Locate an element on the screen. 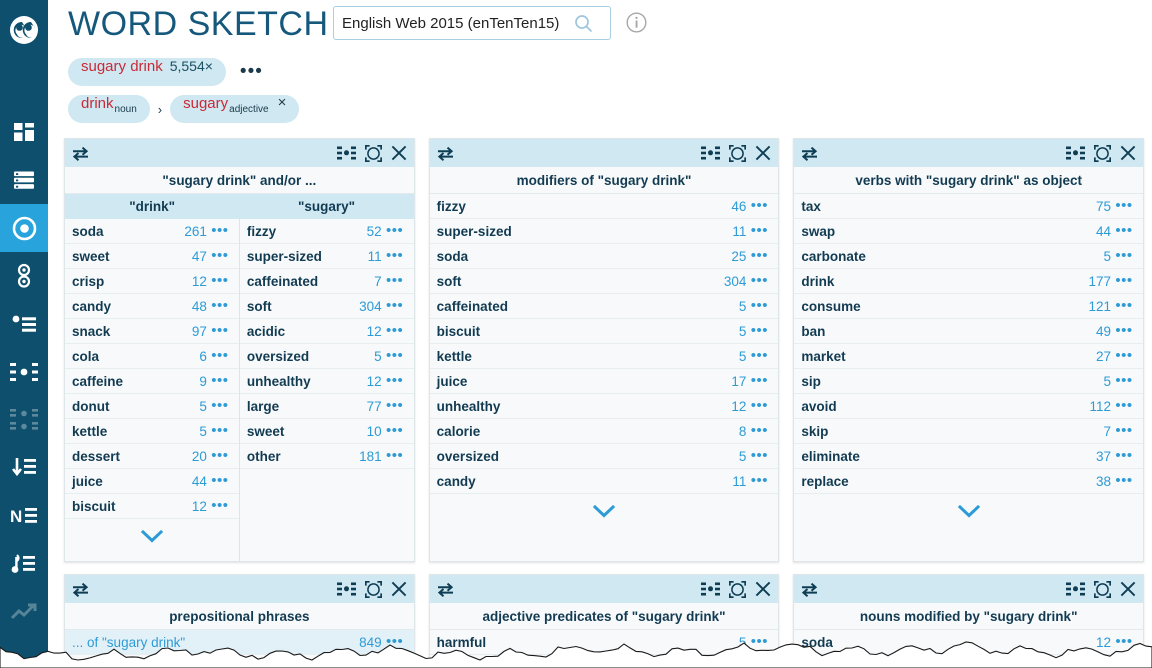  result-row: donut 5 ••• is located at coordinates (152, 406).